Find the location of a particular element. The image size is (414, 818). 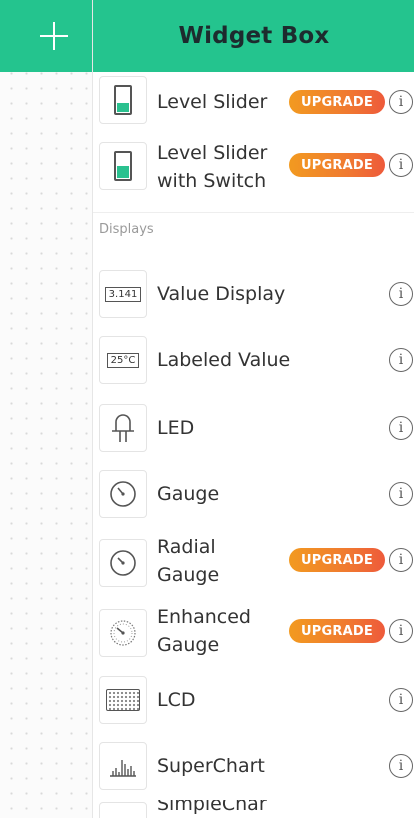

left-header-bar is located at coordinates (46, 36).